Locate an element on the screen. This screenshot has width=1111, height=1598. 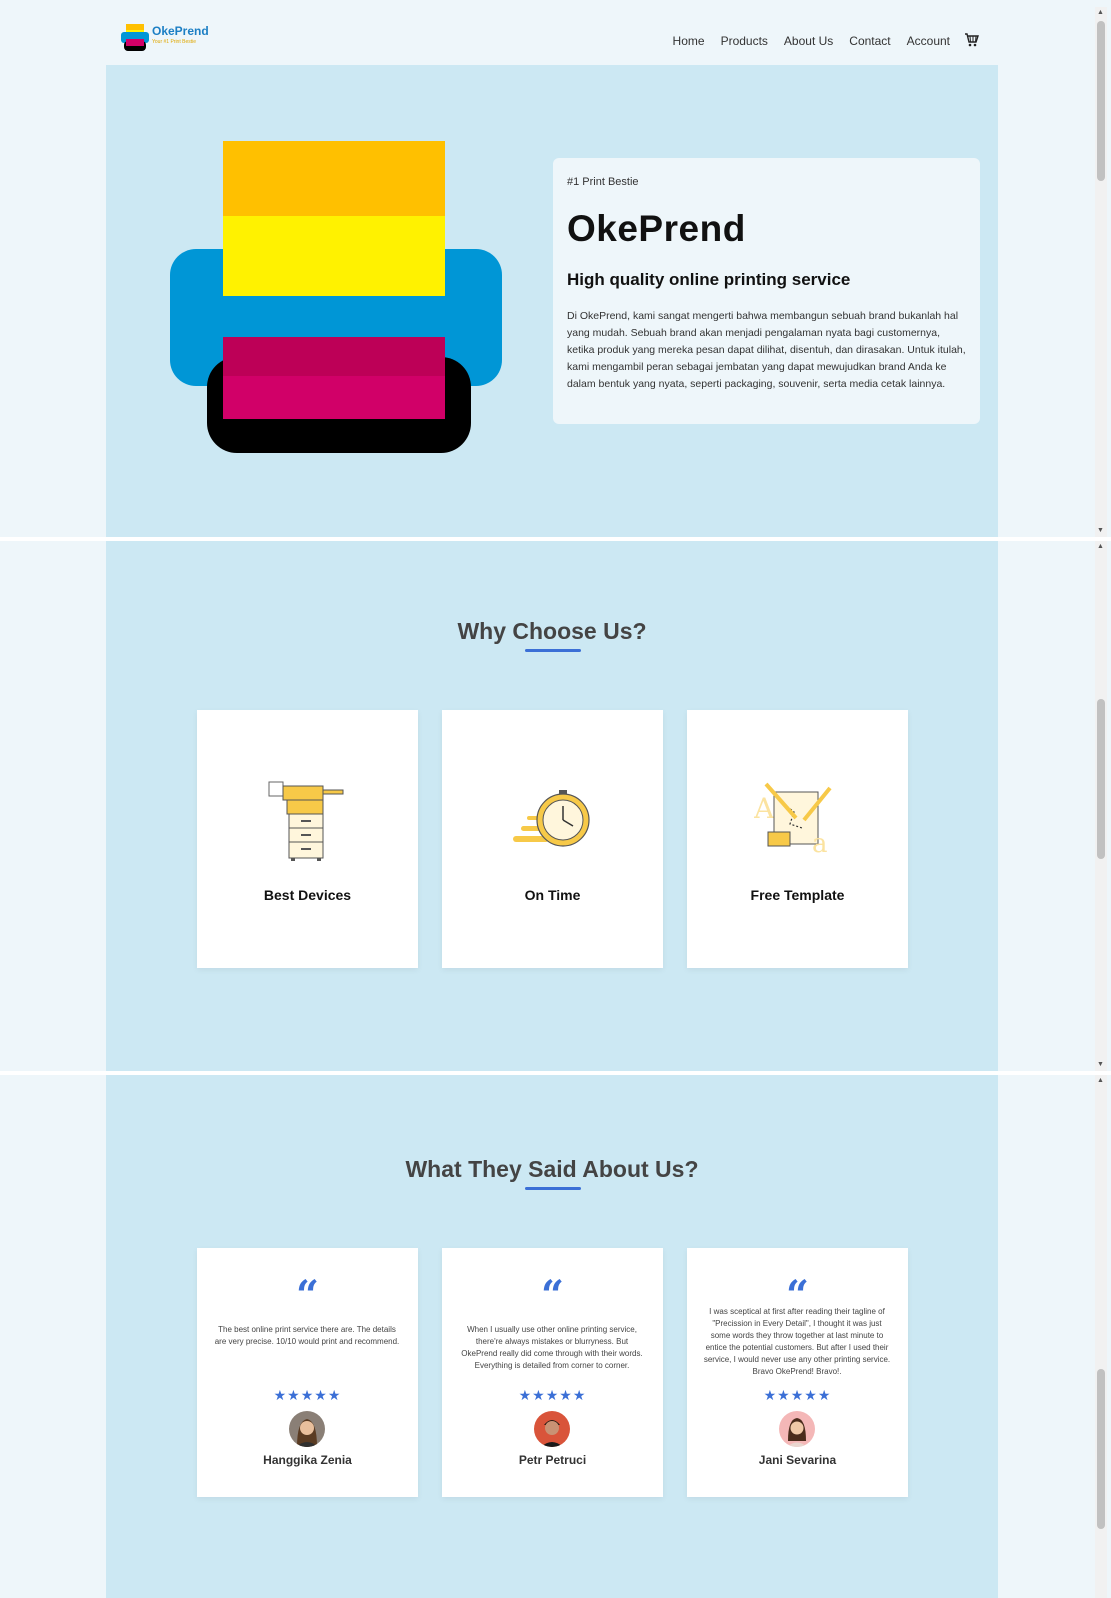
printer-logo-icon is located at coordinates (135, 37).